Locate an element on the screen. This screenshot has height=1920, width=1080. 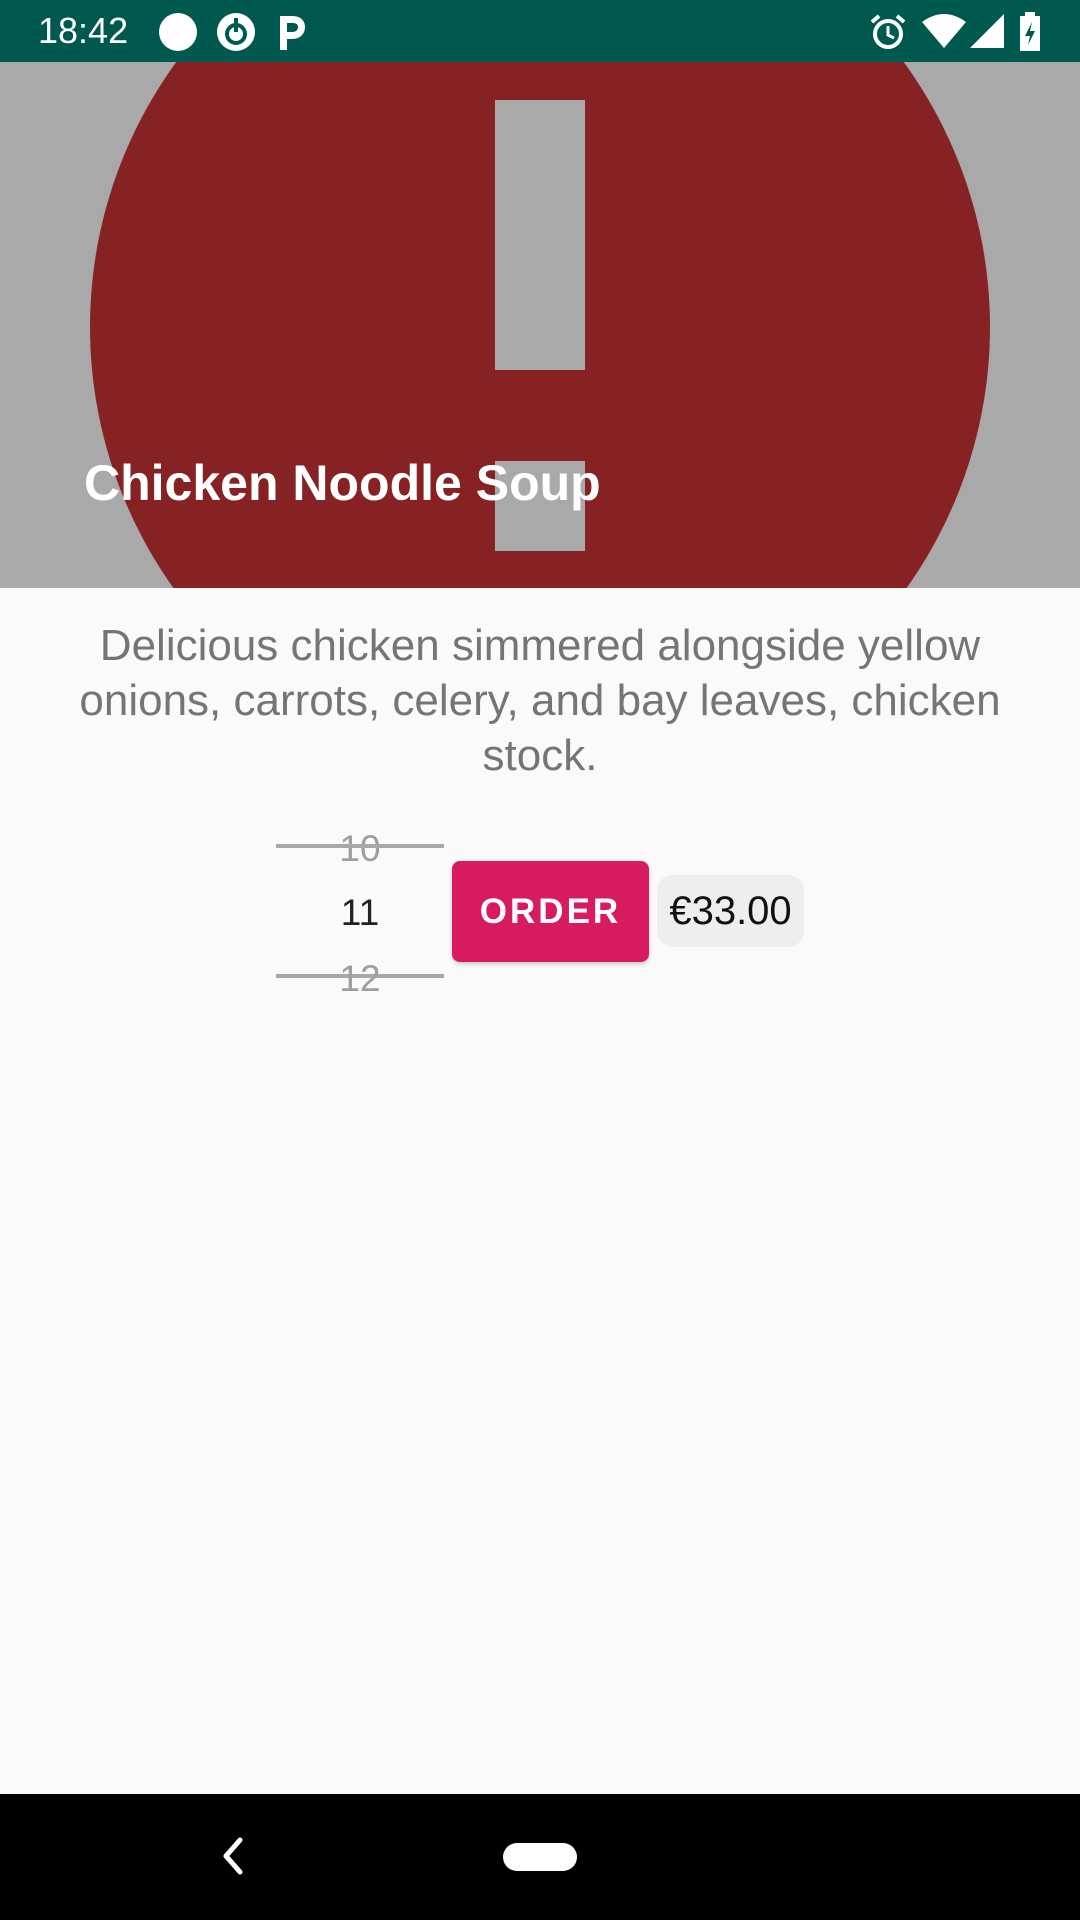
back-icon is located at coordinates (233, 1856).